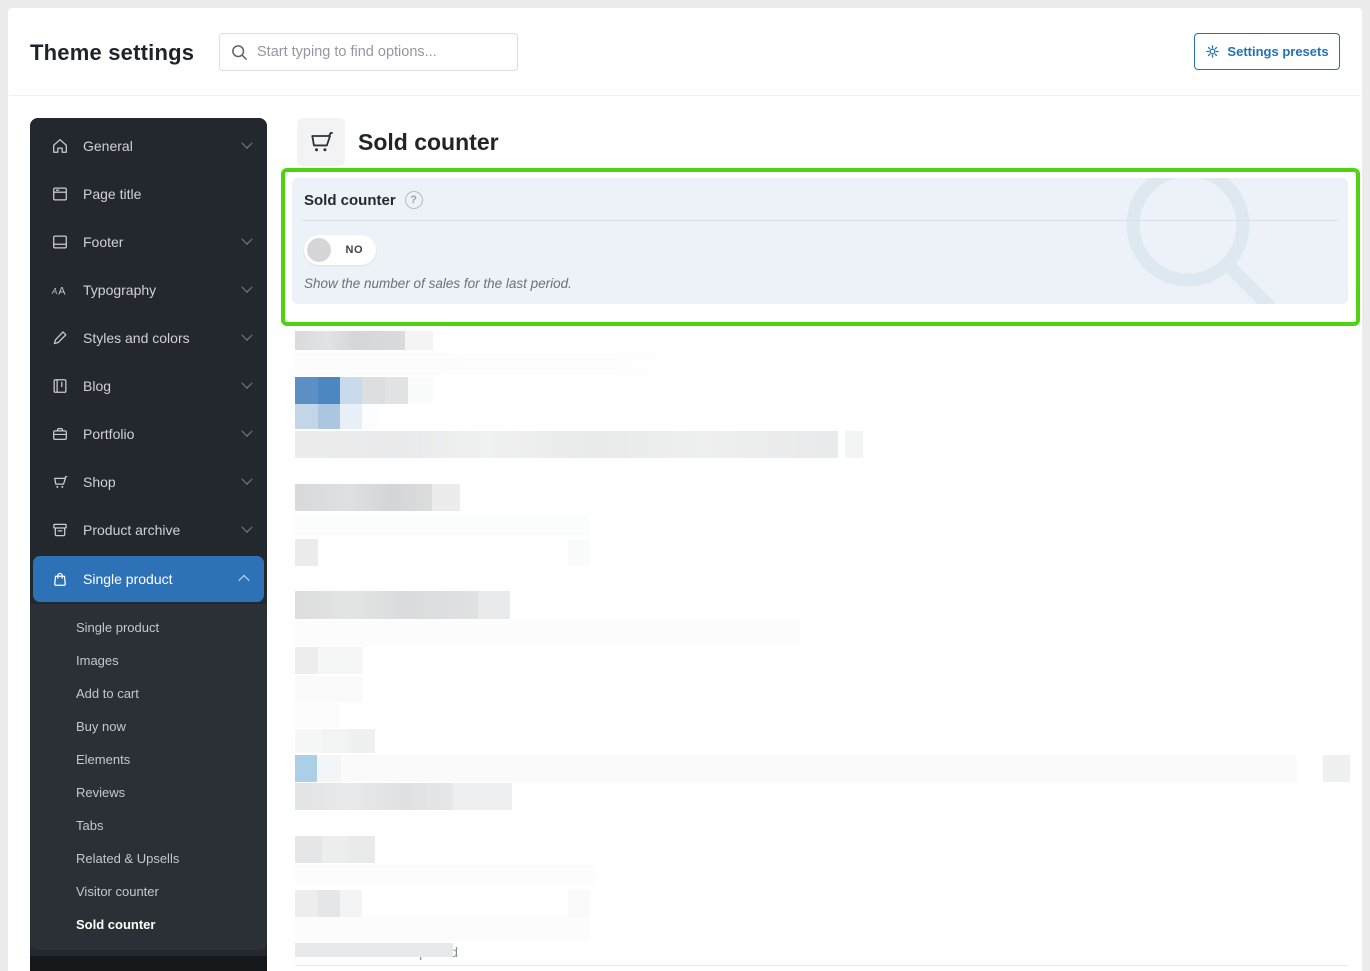 The width and height of the screenshot is (1370, 971). I want to click on sidebar-subitem-single-product: Single product, so click(148, 627).